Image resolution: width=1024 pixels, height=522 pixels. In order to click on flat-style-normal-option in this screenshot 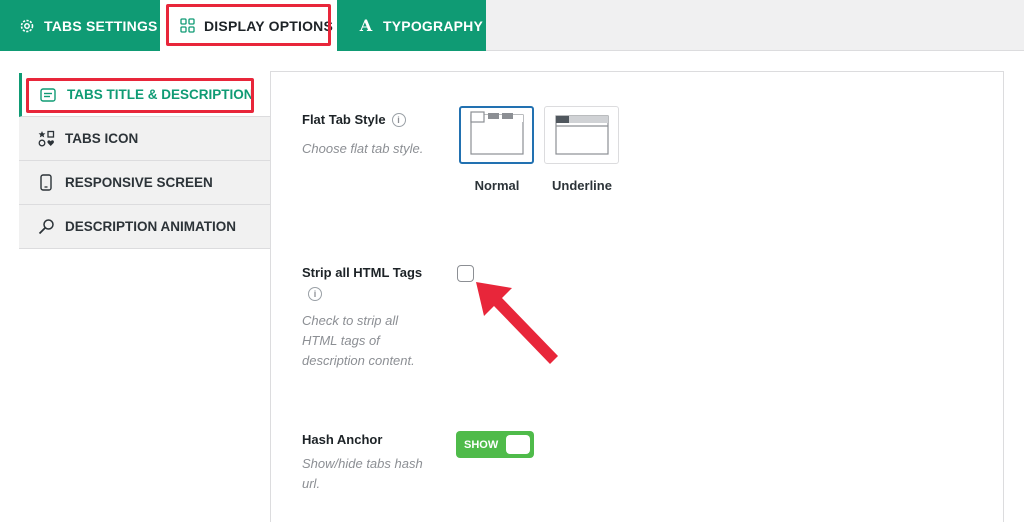, I will do `click(496, 135)`.